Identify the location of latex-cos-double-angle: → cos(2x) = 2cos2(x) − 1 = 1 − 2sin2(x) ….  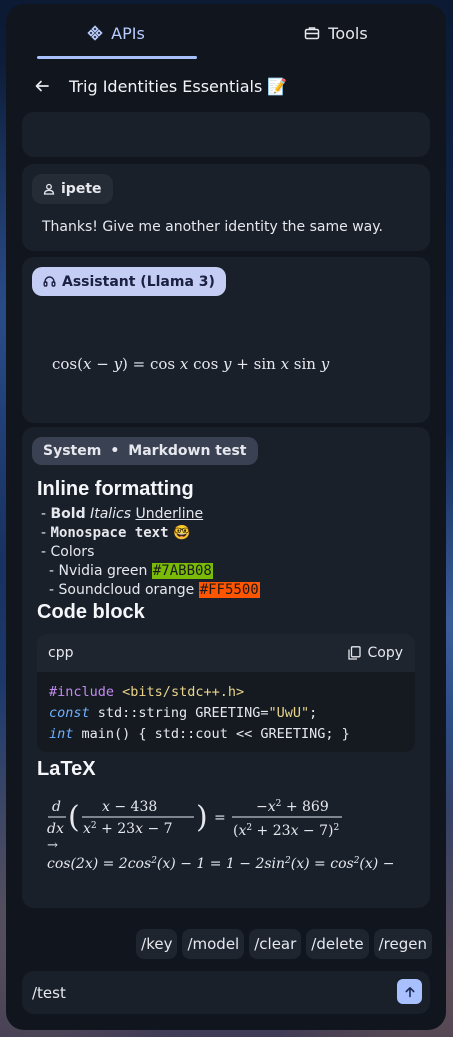
(220, 855).